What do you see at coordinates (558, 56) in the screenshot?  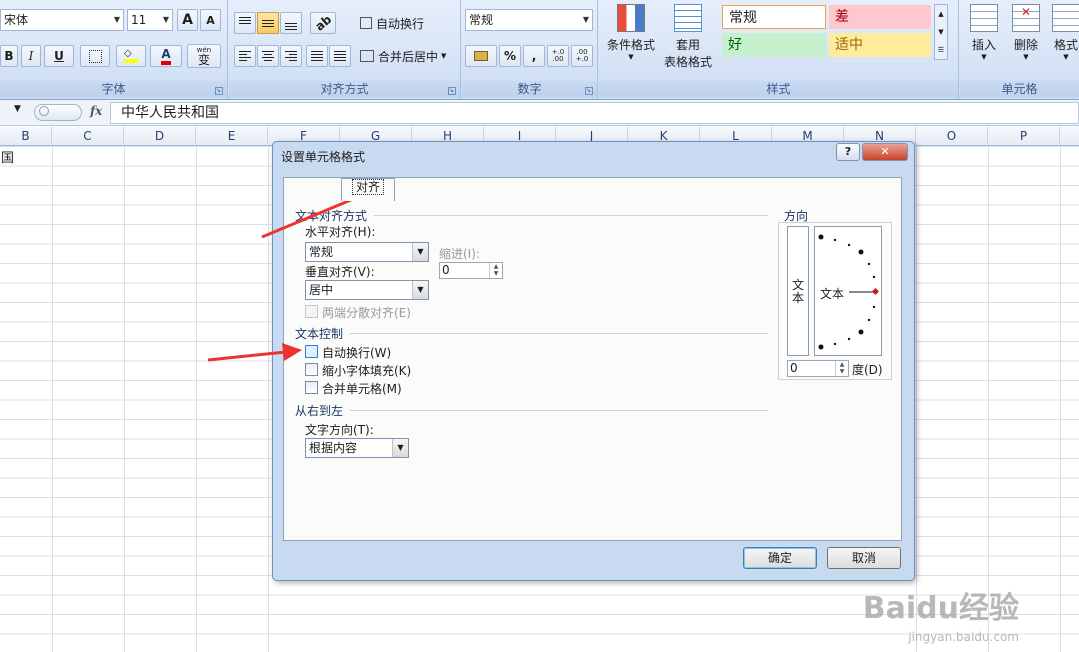 I see `increase-decimal-button: +.0 .00` at bounding box center [558, 56].